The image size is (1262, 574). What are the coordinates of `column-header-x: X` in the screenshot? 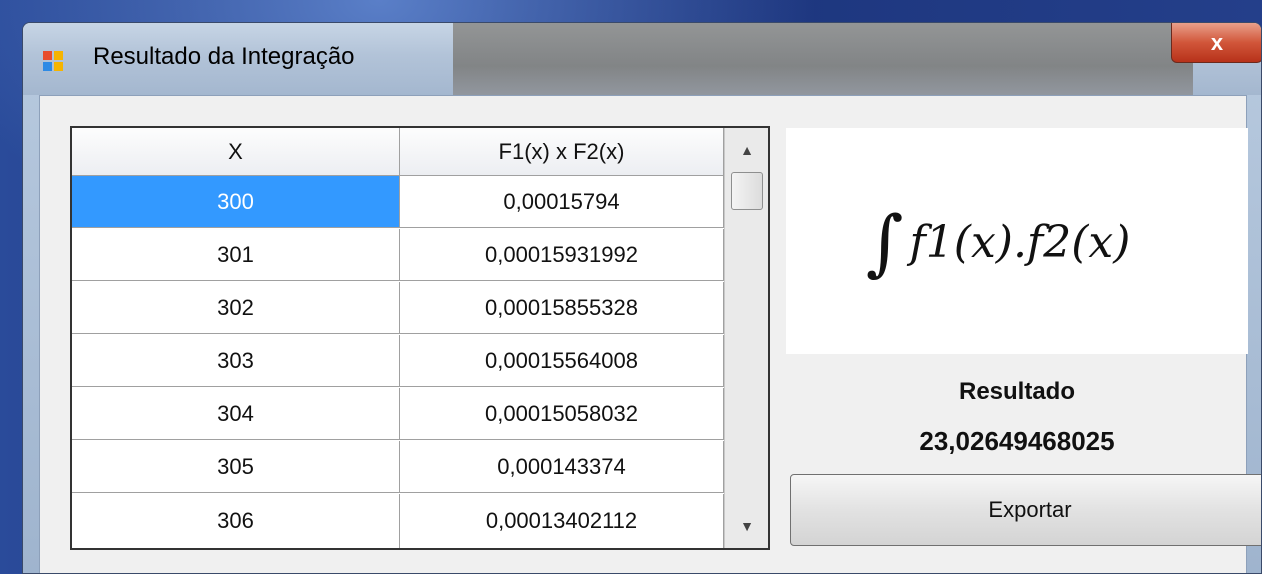 It's located at (236, 151).